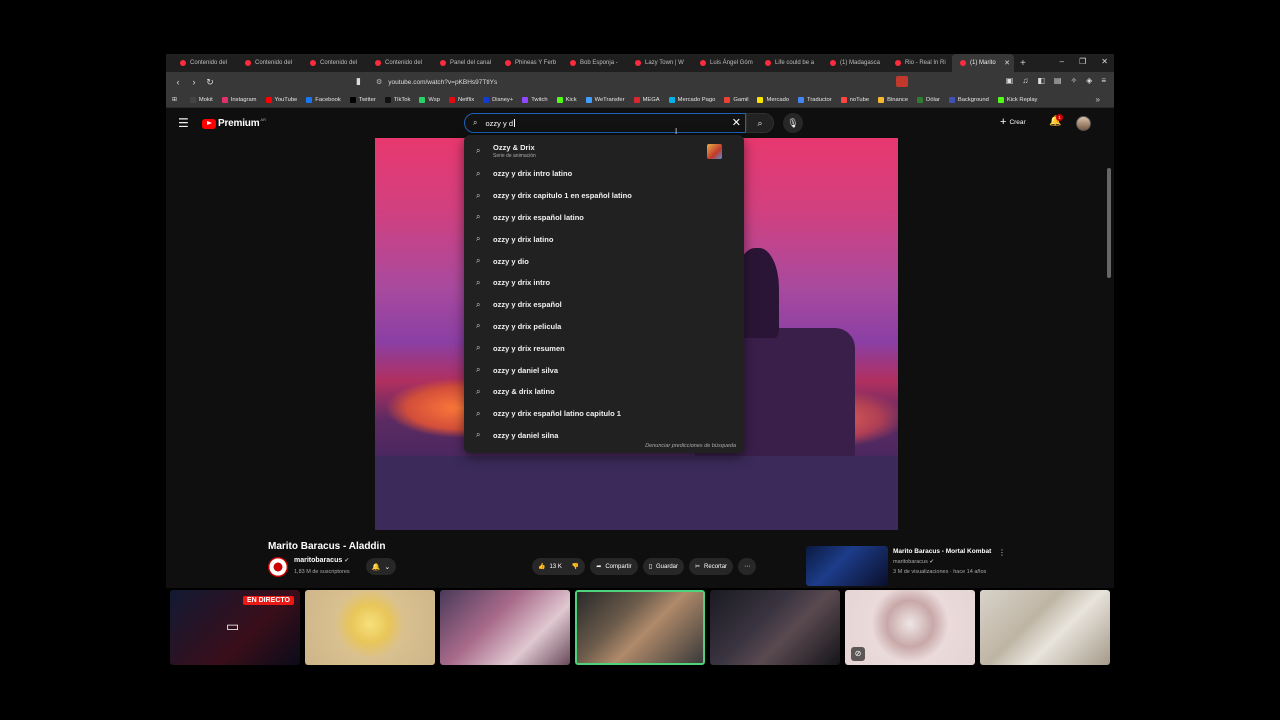 The height and width of the screenshot is (720, 1280). Describe the element at coordinates (604, 370) in the screenshot. I see `suggestion-item: ⌕ ozzy y daniel silva` at that location.